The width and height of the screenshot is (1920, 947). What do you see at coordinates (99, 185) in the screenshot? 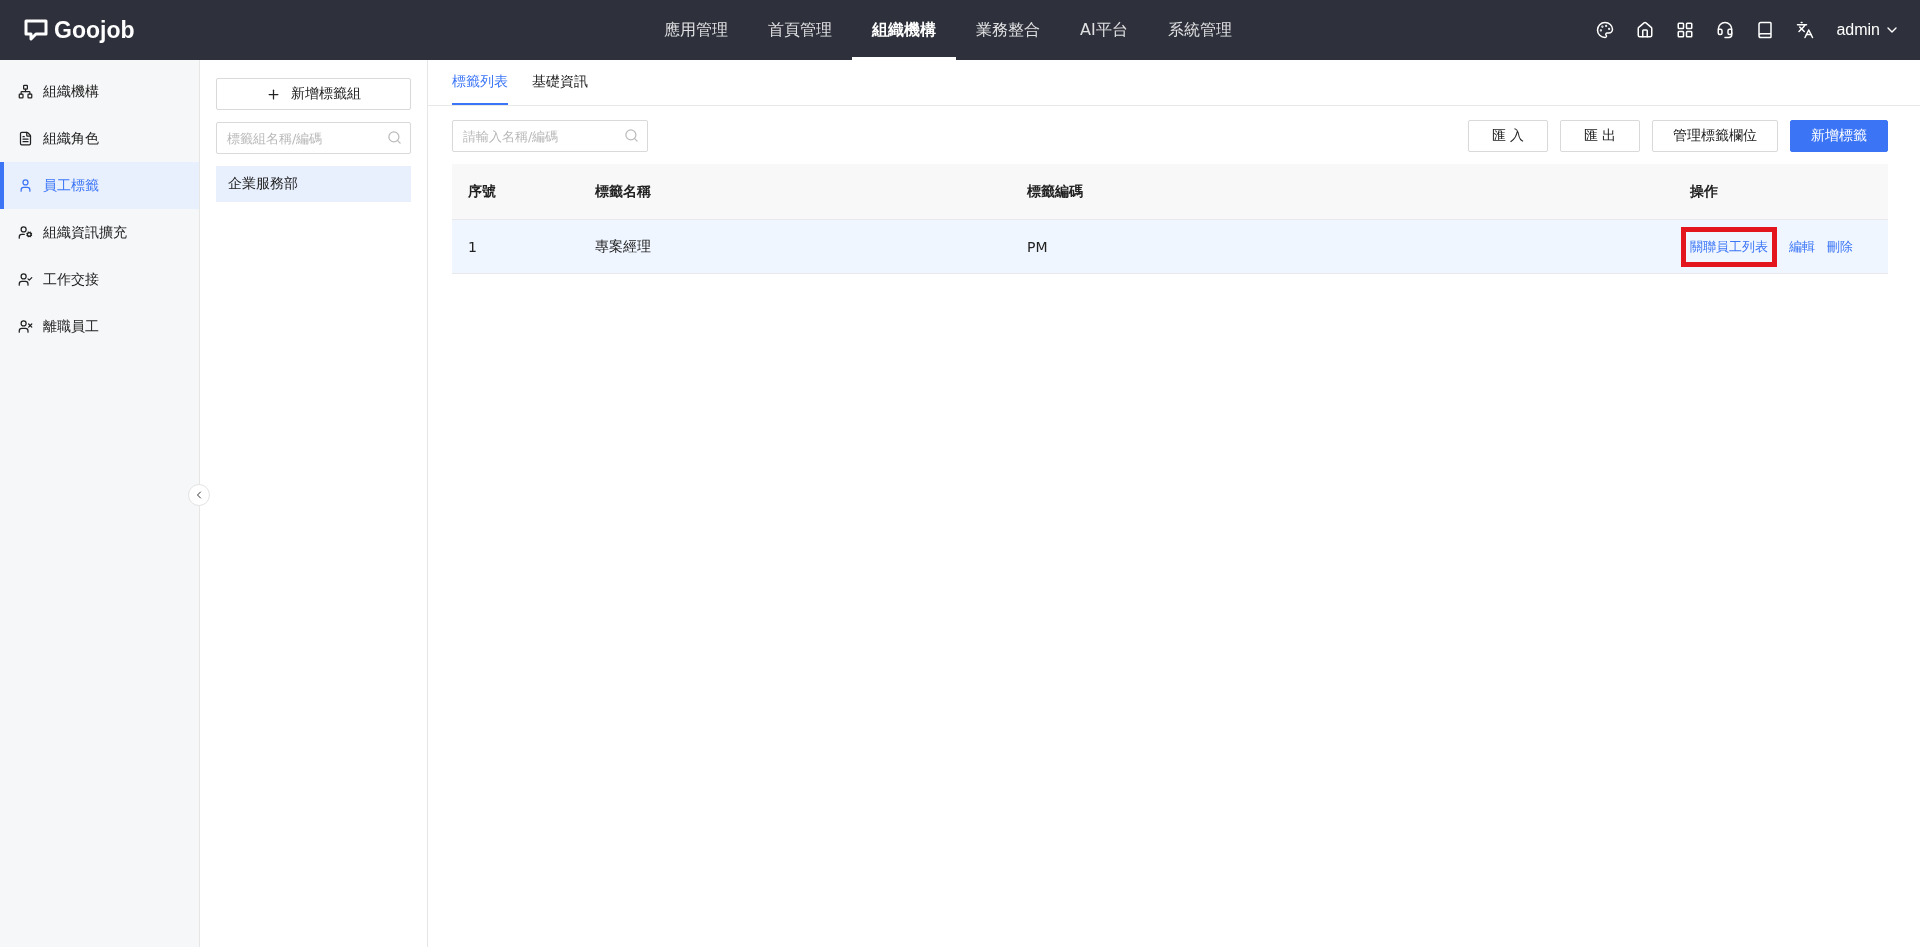
I see `sidebar-item: 員工標籤` at bounding box center [99, 185].